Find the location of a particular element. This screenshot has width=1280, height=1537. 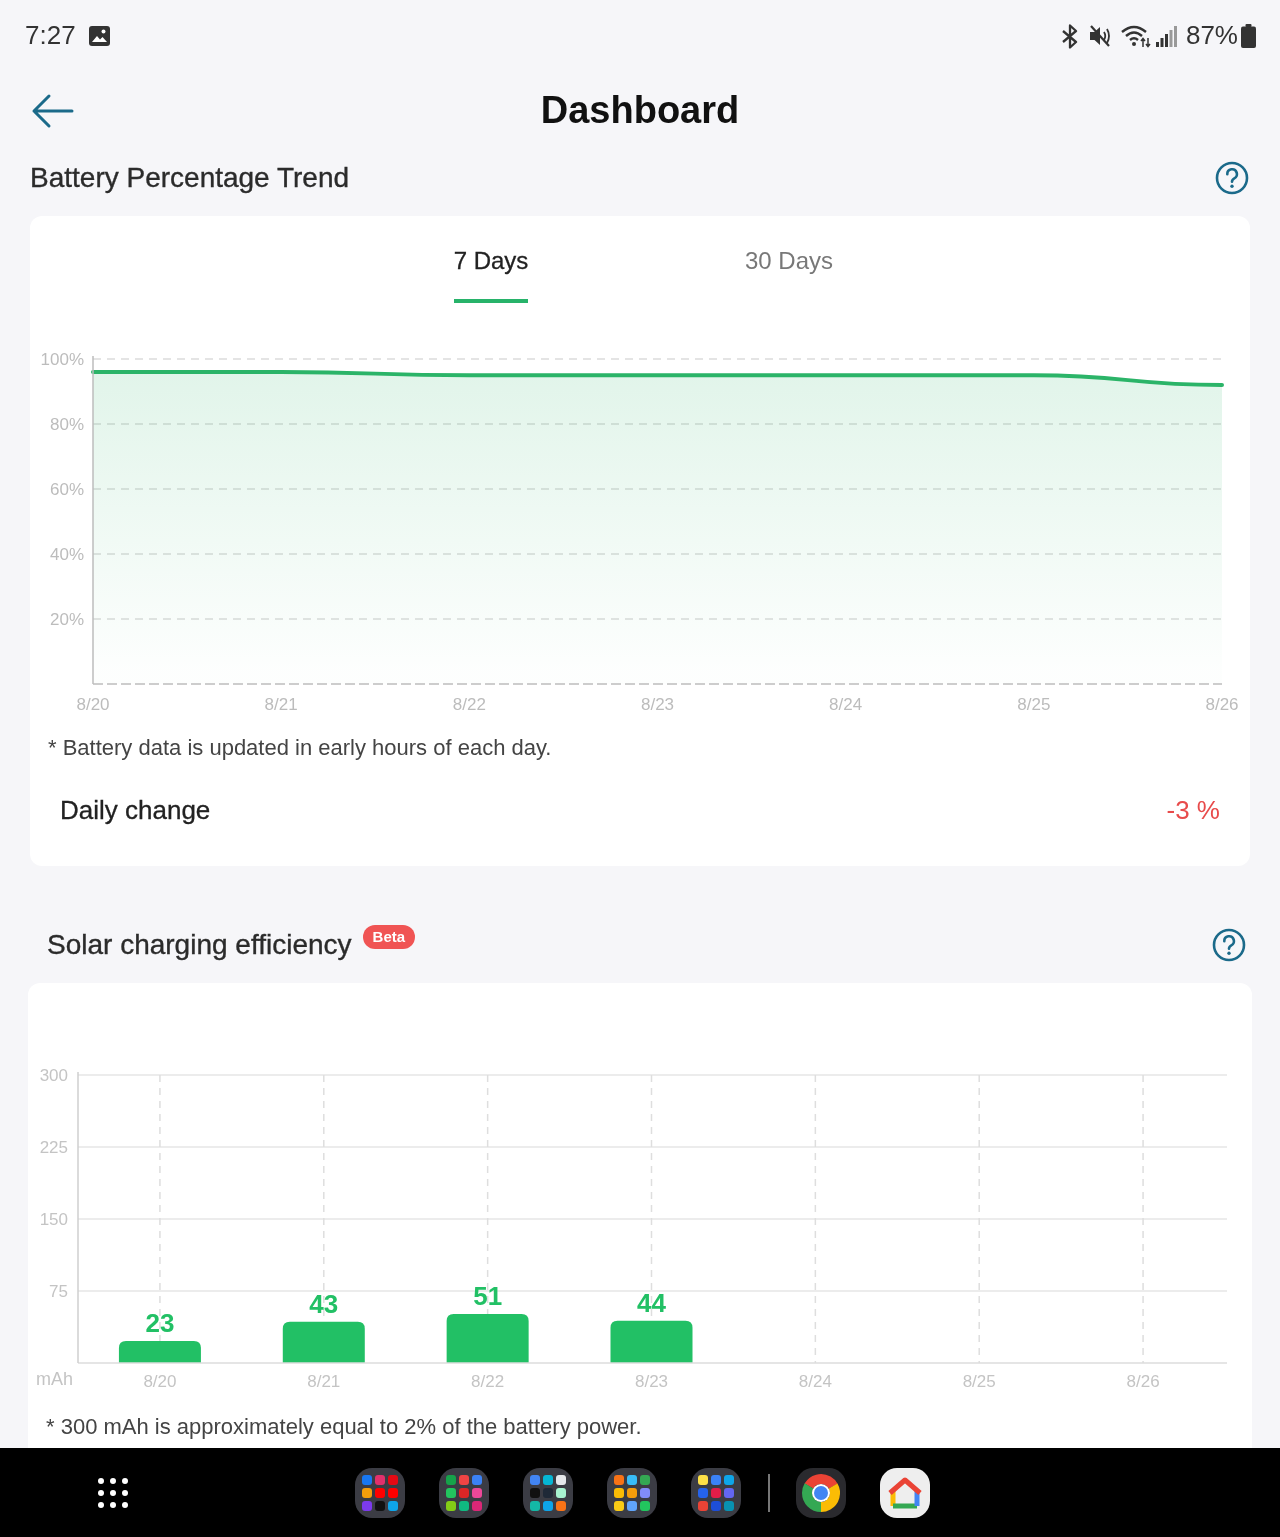

value-label: 23 is located at coordinates (160, 1322).